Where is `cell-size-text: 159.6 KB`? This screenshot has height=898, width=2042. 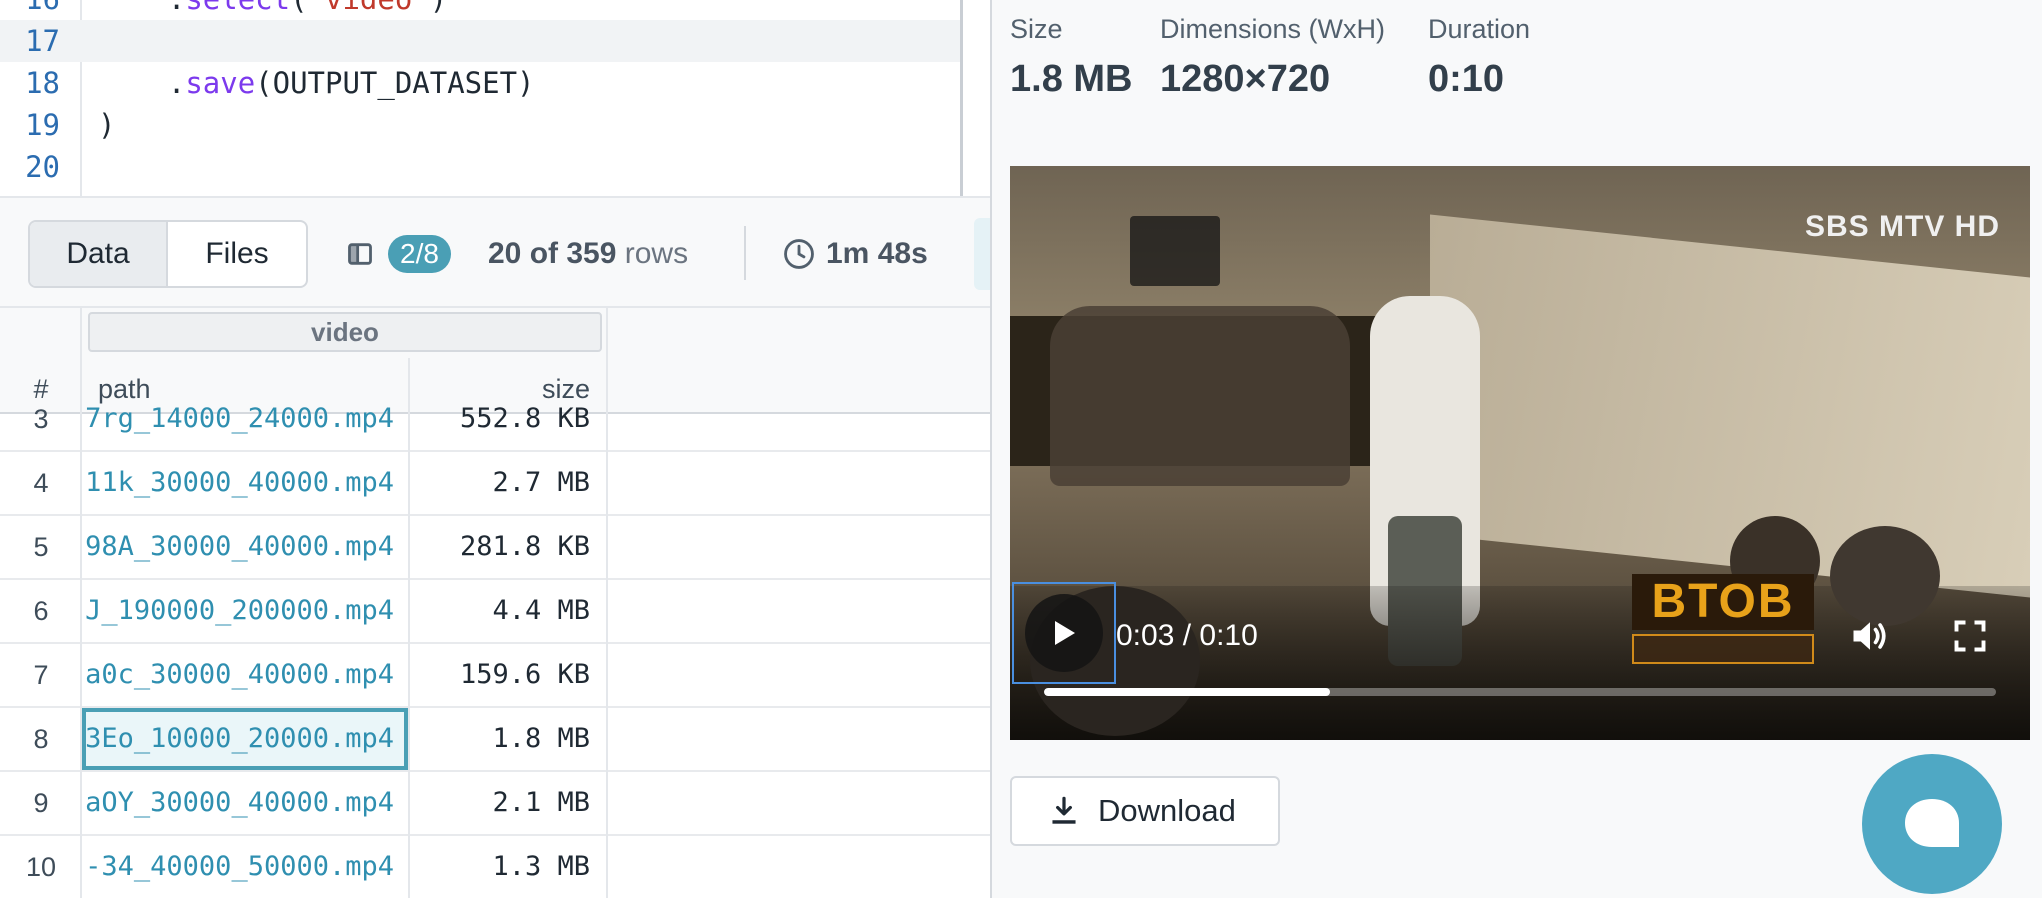
cell-size-text: 159.6 KB is located at coordinates (524, 674).